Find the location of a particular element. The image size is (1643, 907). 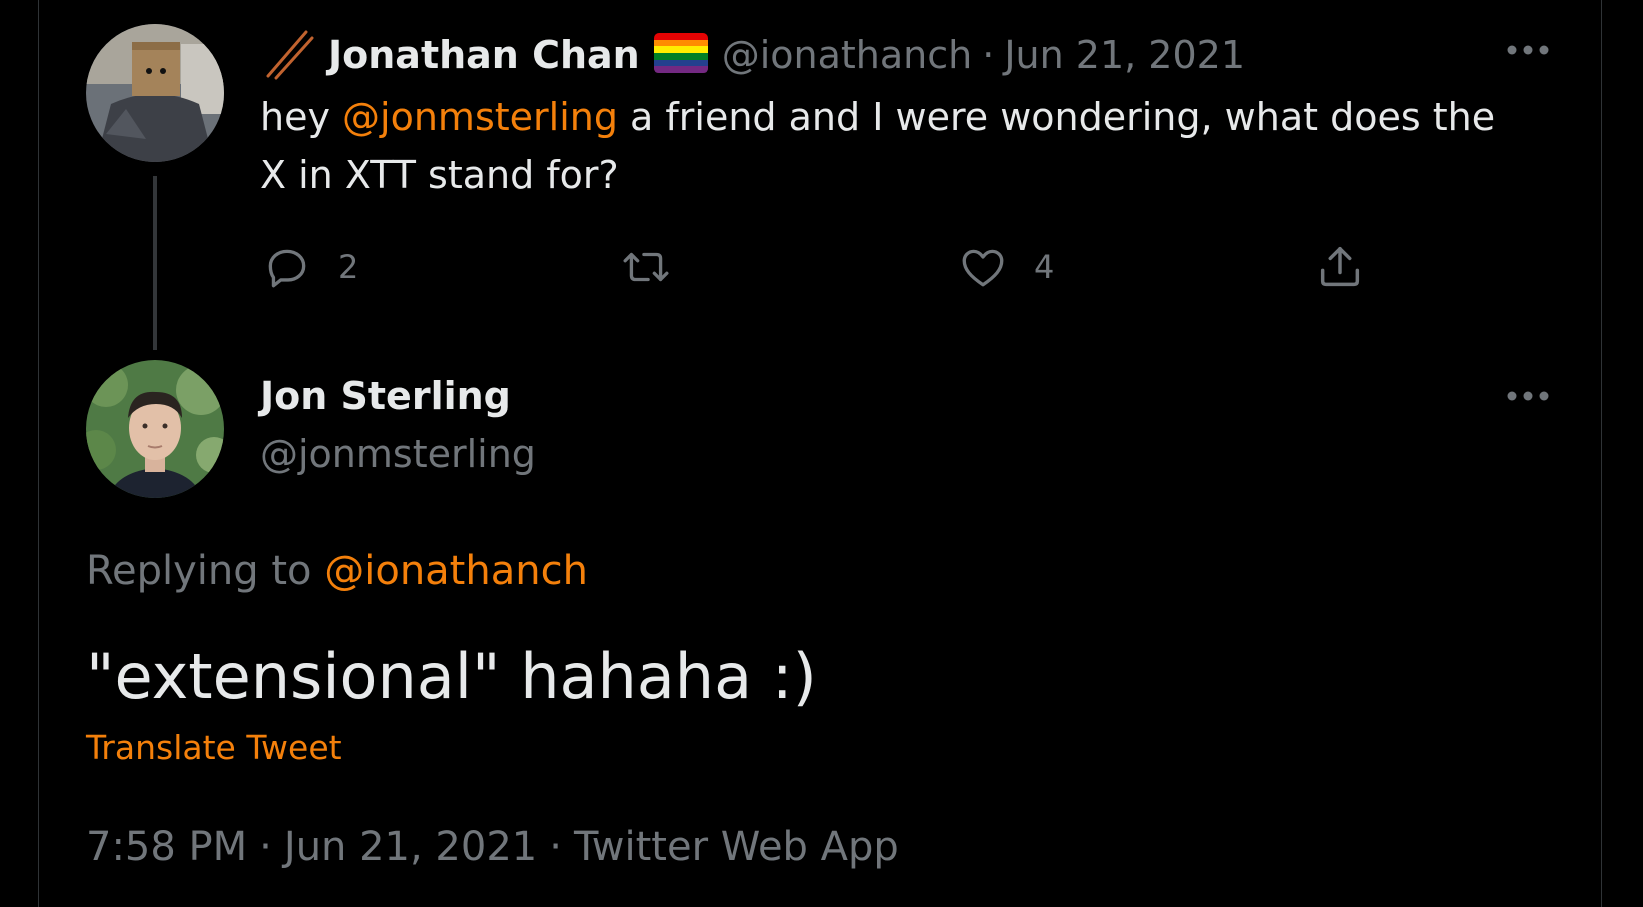

tweet-source: Twitter Web App is located at coordinates (736, 847).